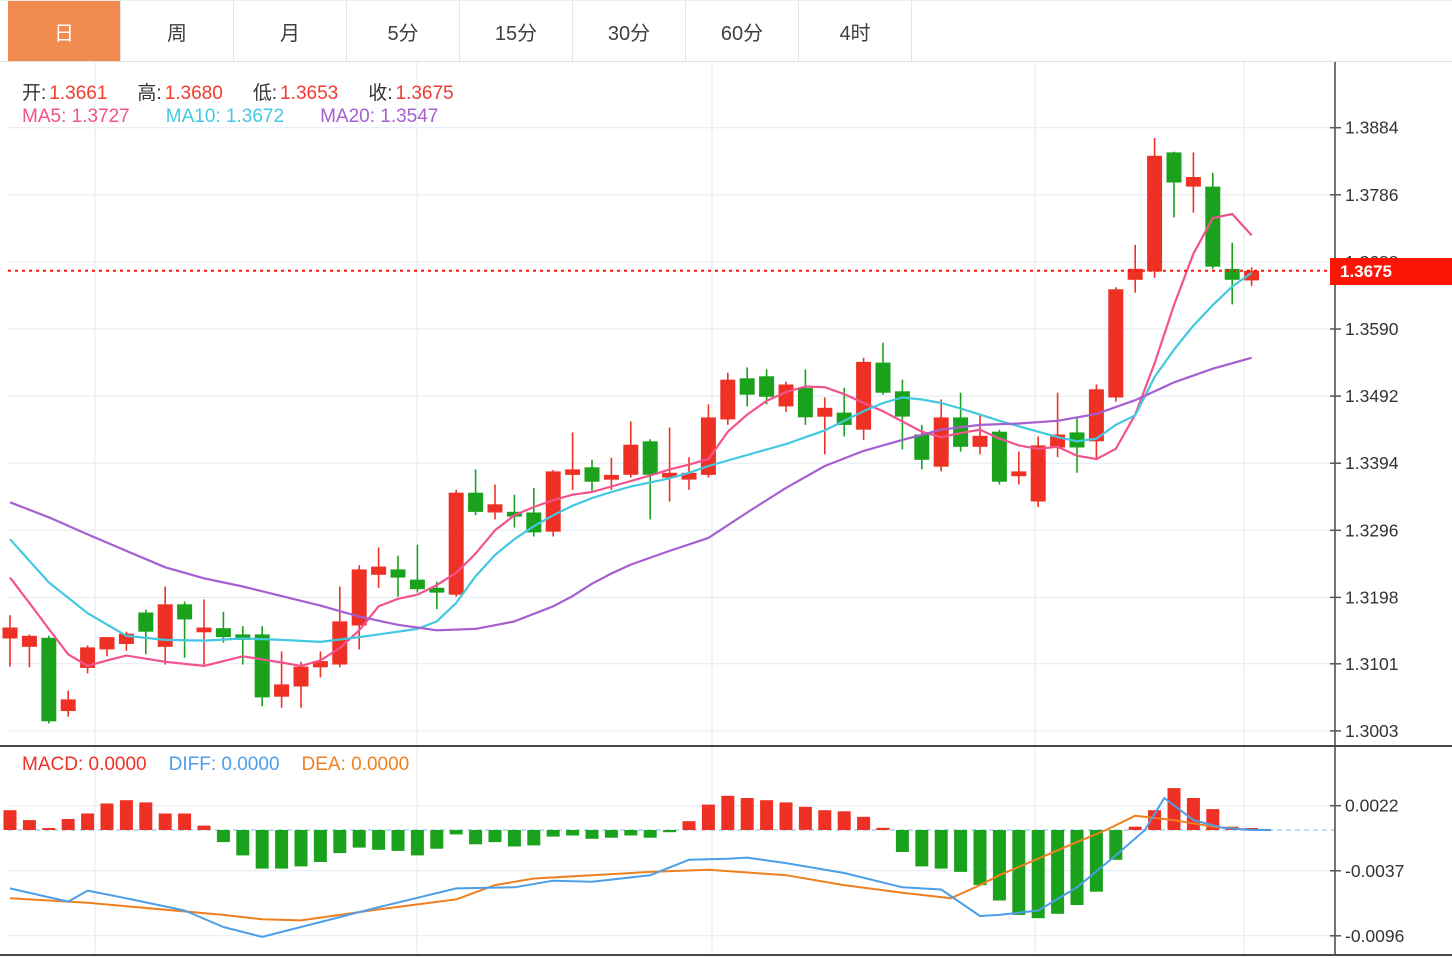  I want to click on last-price-value: 1.3675, so click(1366, 271).